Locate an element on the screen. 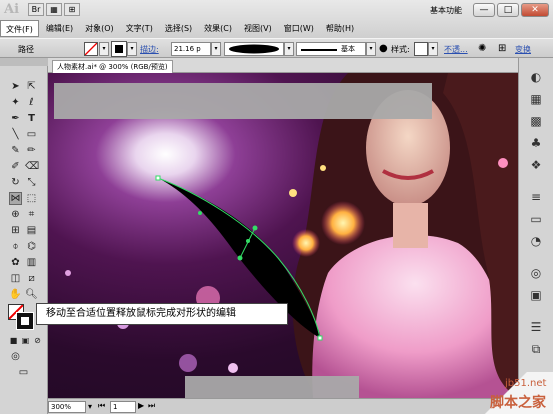 The height and width of the screenshot is (414, 553). align-icon: ⊞ is located at coordinates (504, 49).